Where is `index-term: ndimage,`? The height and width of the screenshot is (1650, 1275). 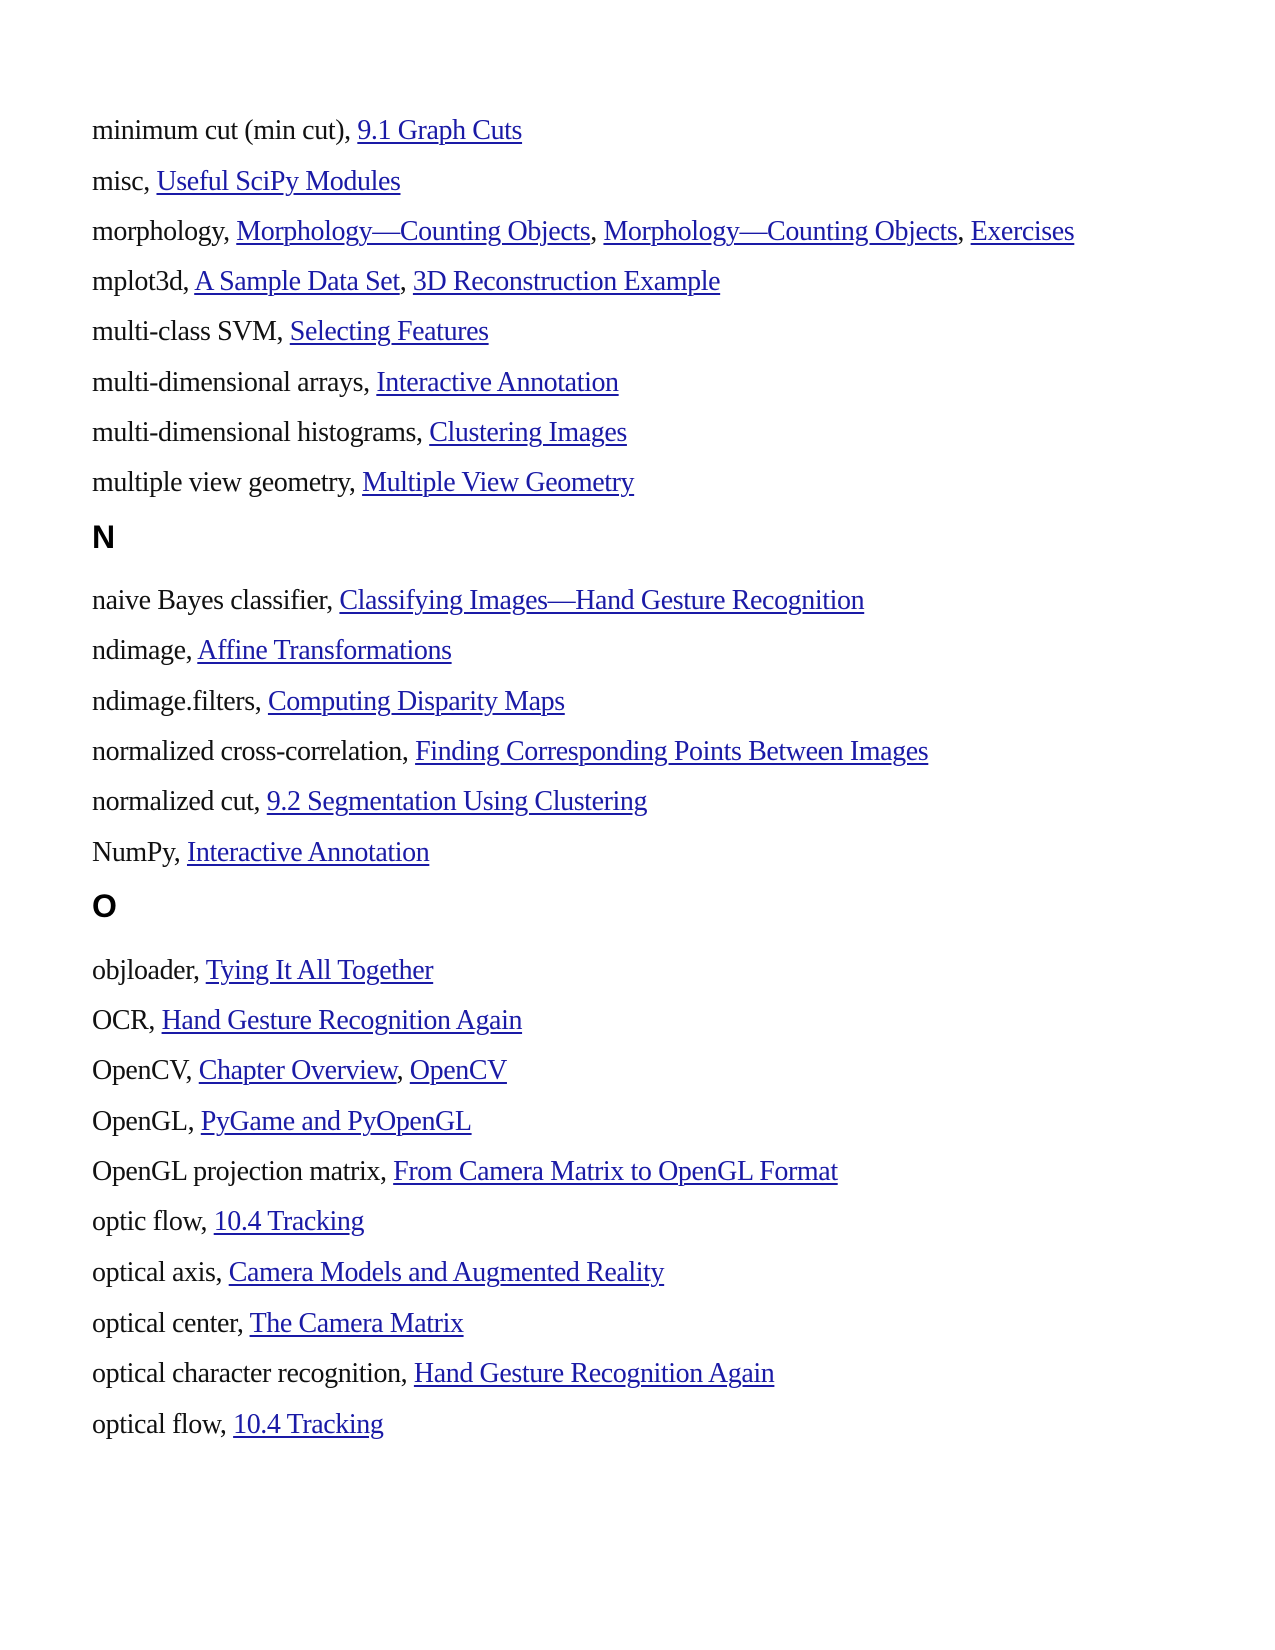 index-term: ndimage, is located at coordinates (145, 650).